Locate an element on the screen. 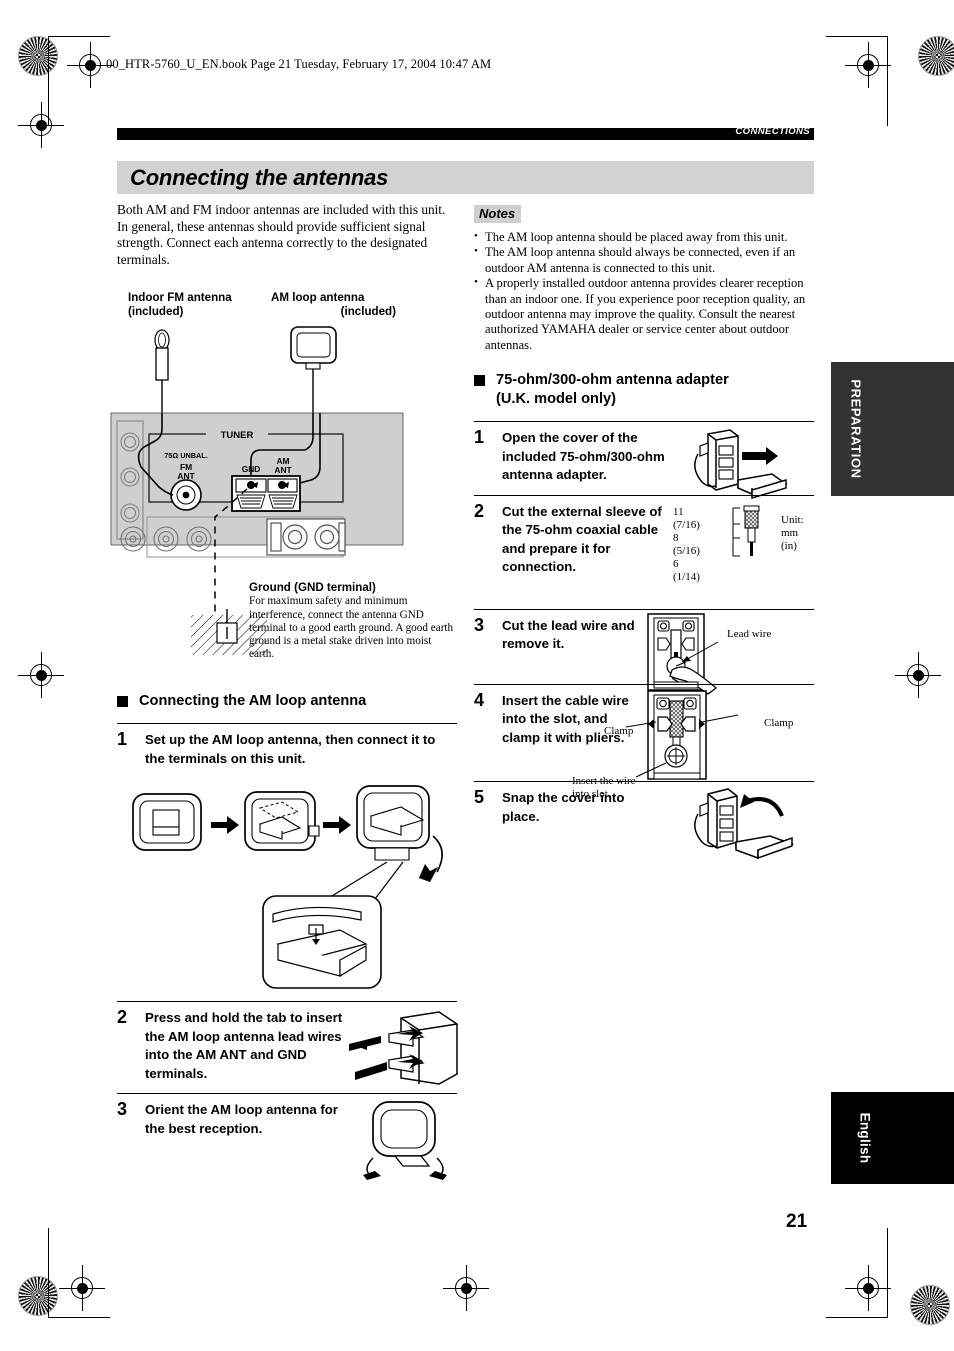 The width and height of the screenshot is (954, 1351). crop-mark-bottom-right is located at coordinates (857, 1273).